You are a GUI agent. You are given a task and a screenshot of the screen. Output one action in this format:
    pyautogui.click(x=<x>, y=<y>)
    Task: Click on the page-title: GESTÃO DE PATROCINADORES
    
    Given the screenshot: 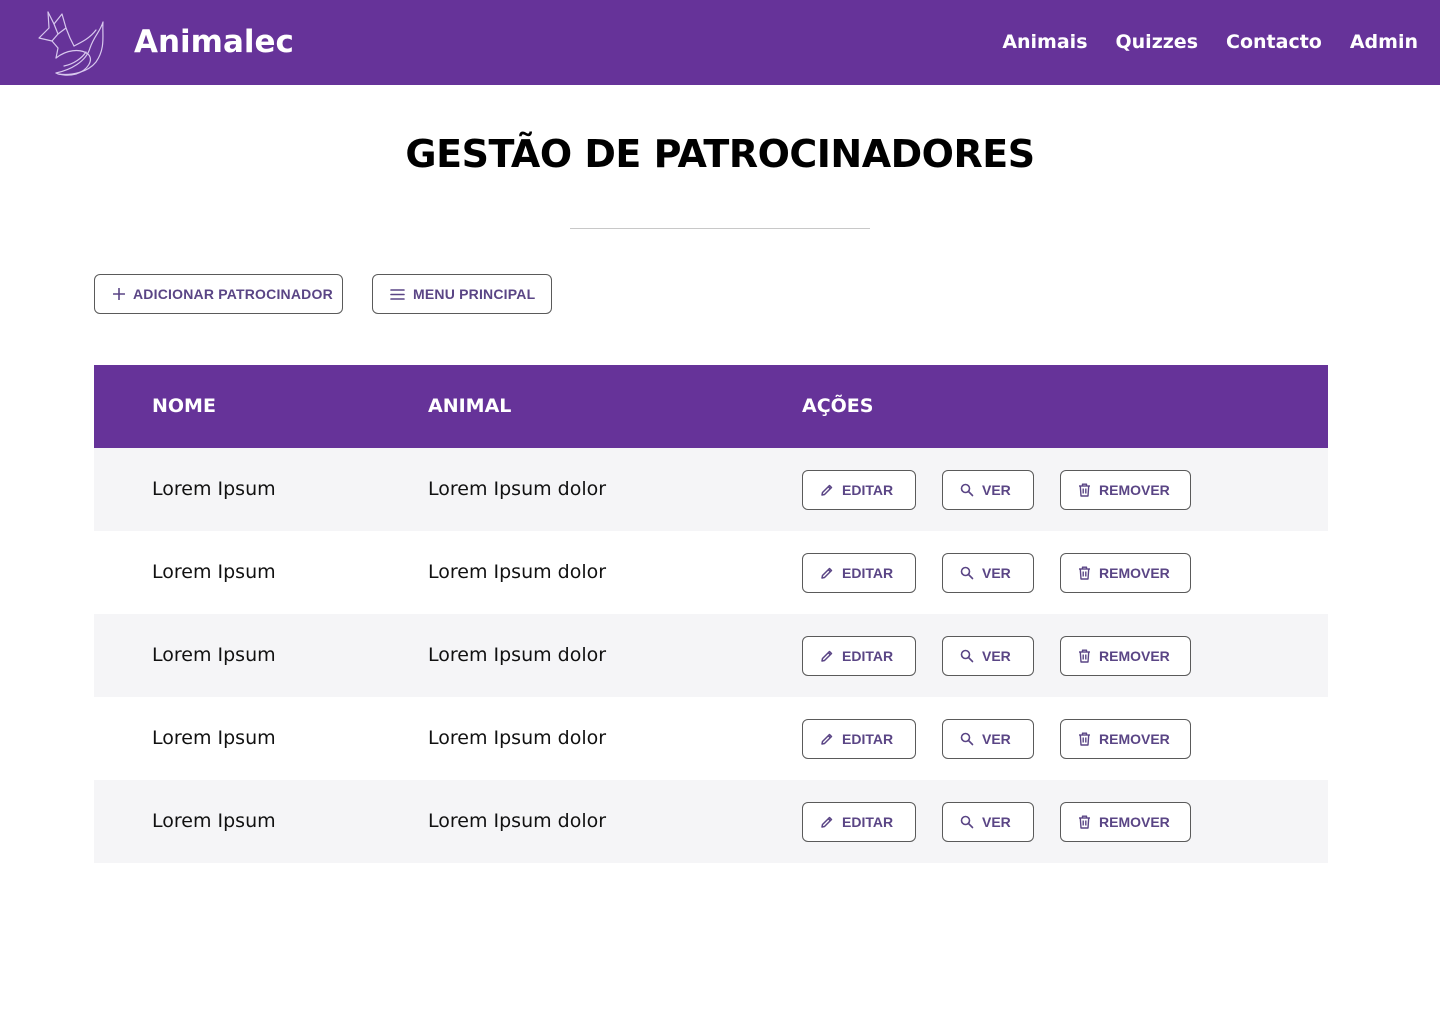 What is the action you would take?
    pyautogui.click(x=720, y=154)
    